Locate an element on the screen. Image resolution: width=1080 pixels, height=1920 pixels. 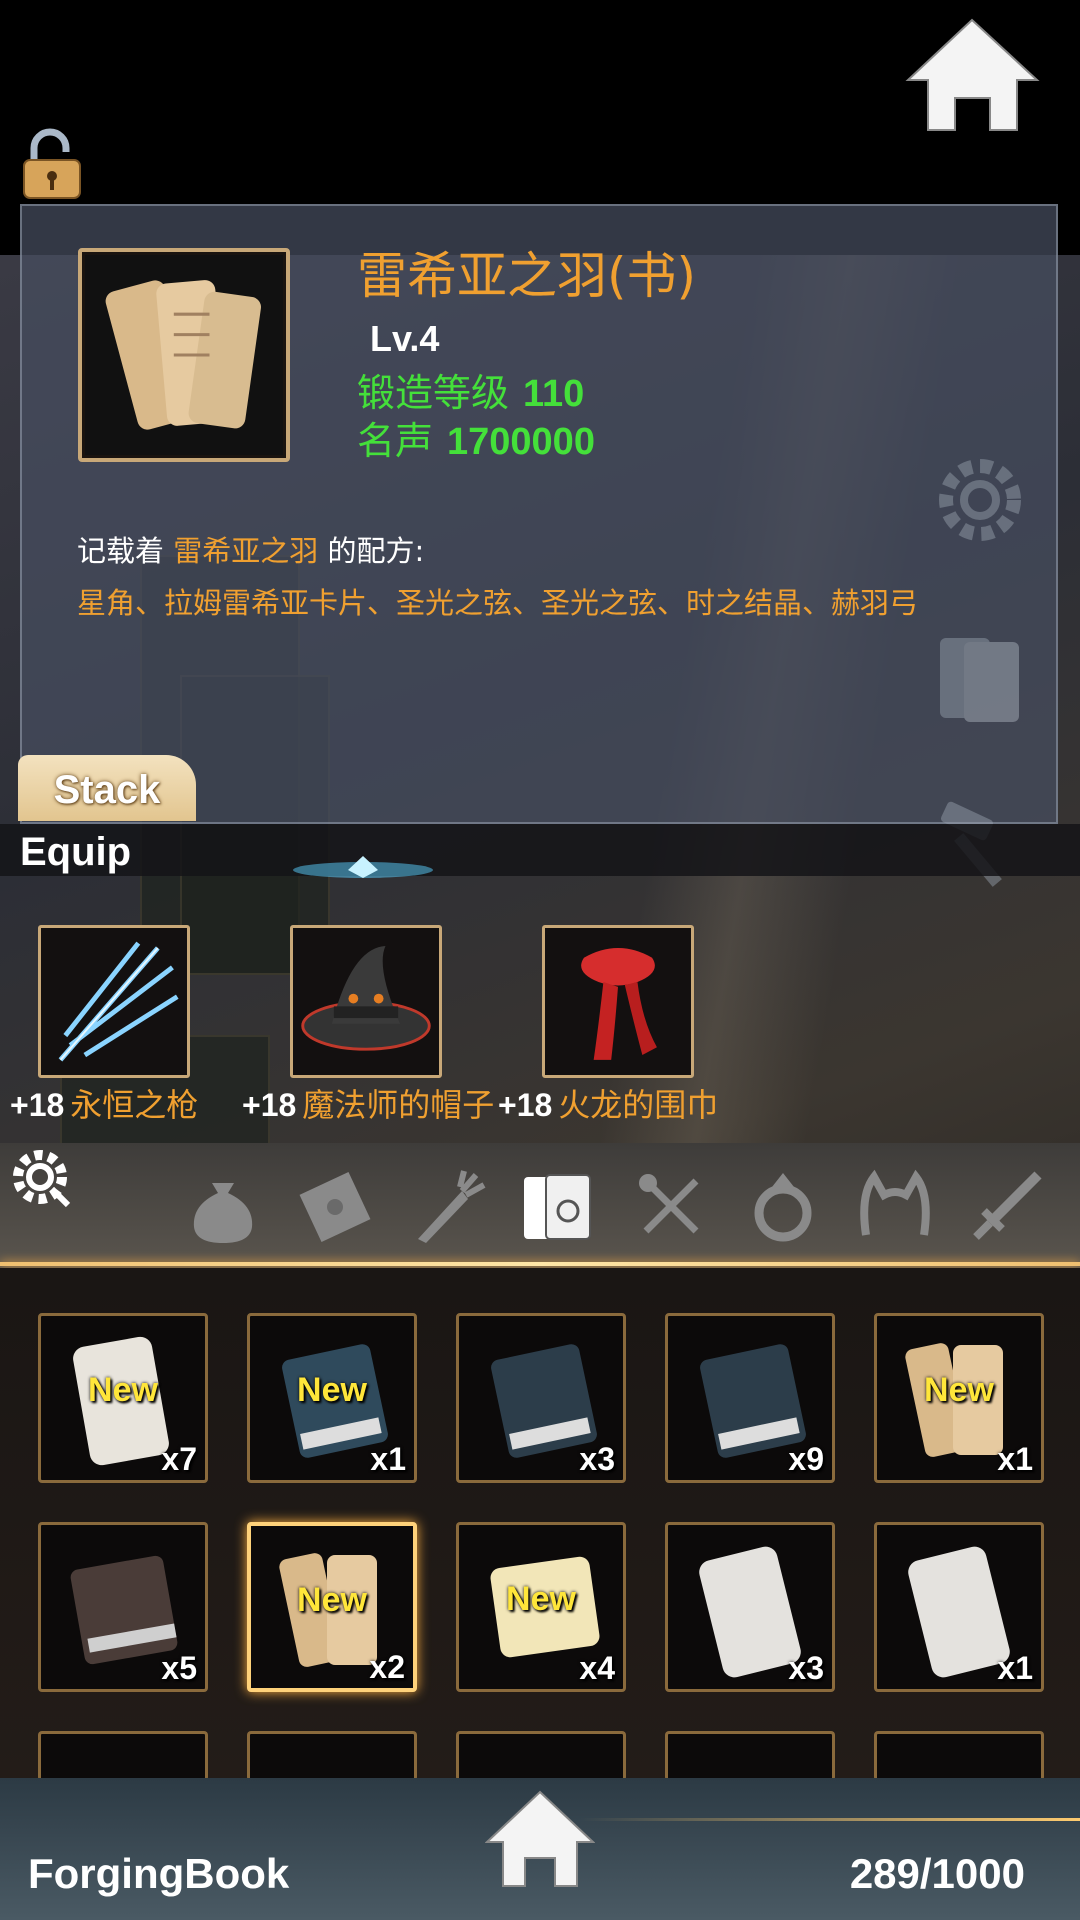
forge-level-line: 锻造等级 110 is located at coordinates (470, 389).